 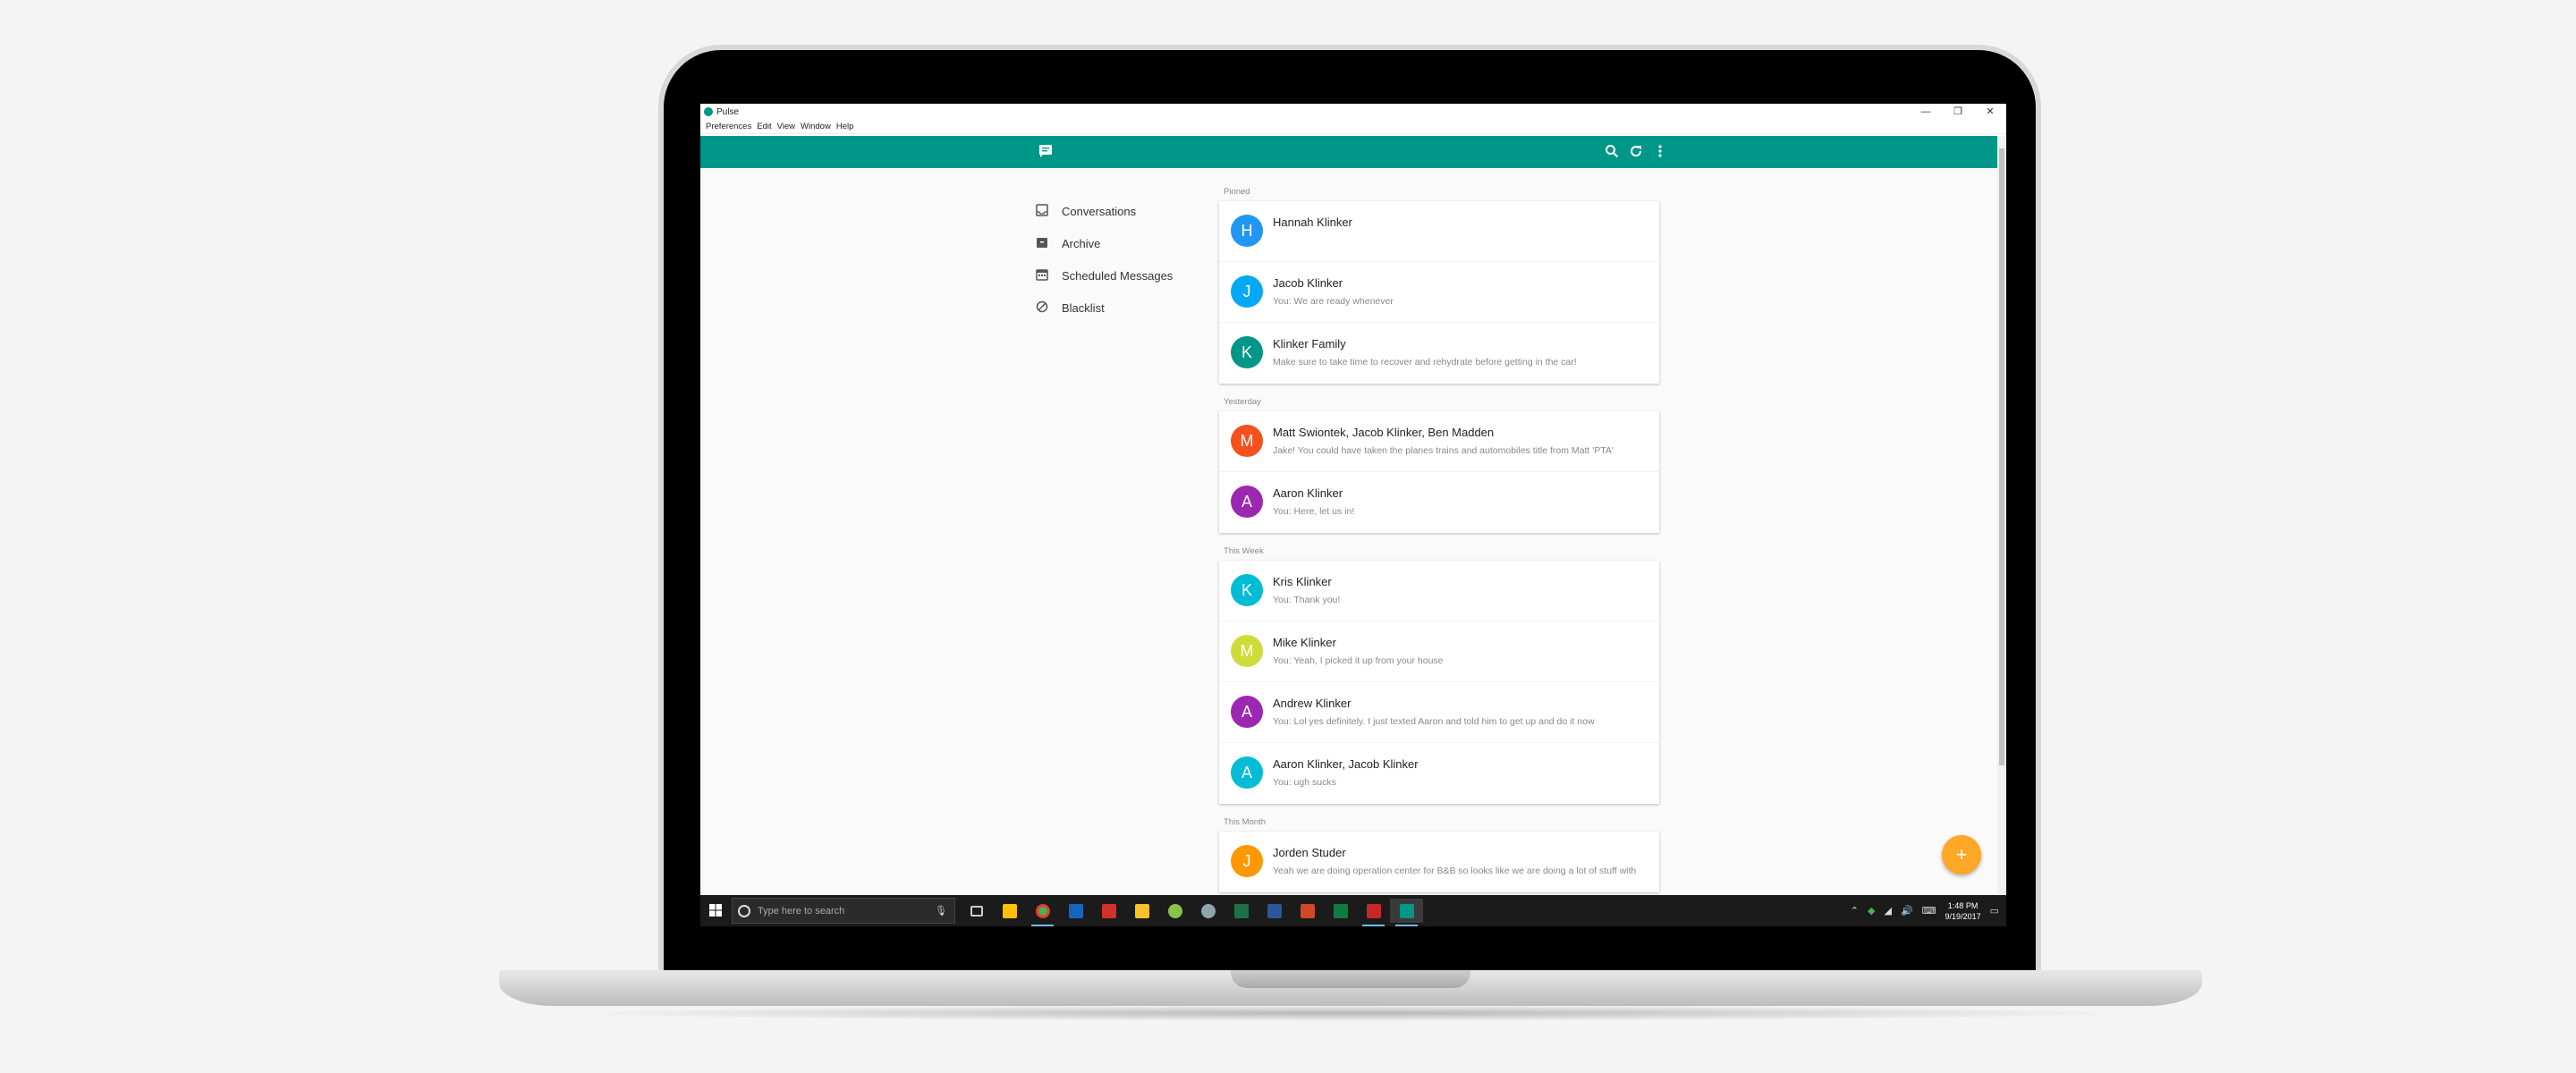 I want to click on scrollbar, so click(x=2001, y=515).